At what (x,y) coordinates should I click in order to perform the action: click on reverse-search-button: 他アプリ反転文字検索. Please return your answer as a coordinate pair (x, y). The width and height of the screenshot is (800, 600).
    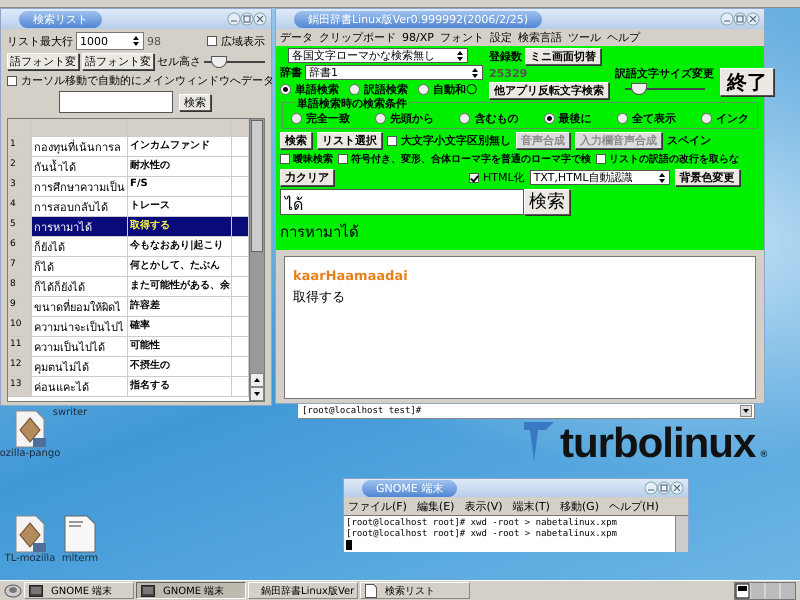
    Looking at the image, I should click on (549, 90).